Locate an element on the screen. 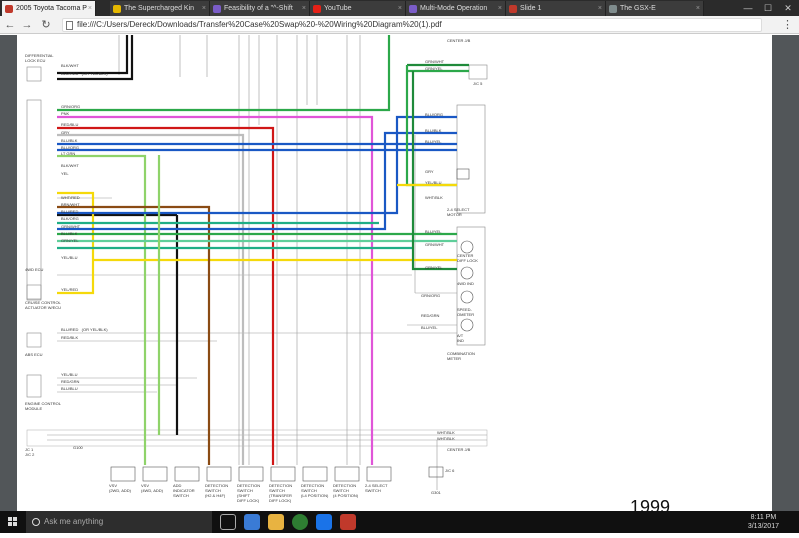 This screenshot has width=799, height=538. wire-tag: BLU/BLU is located at coordinates (69, 388).